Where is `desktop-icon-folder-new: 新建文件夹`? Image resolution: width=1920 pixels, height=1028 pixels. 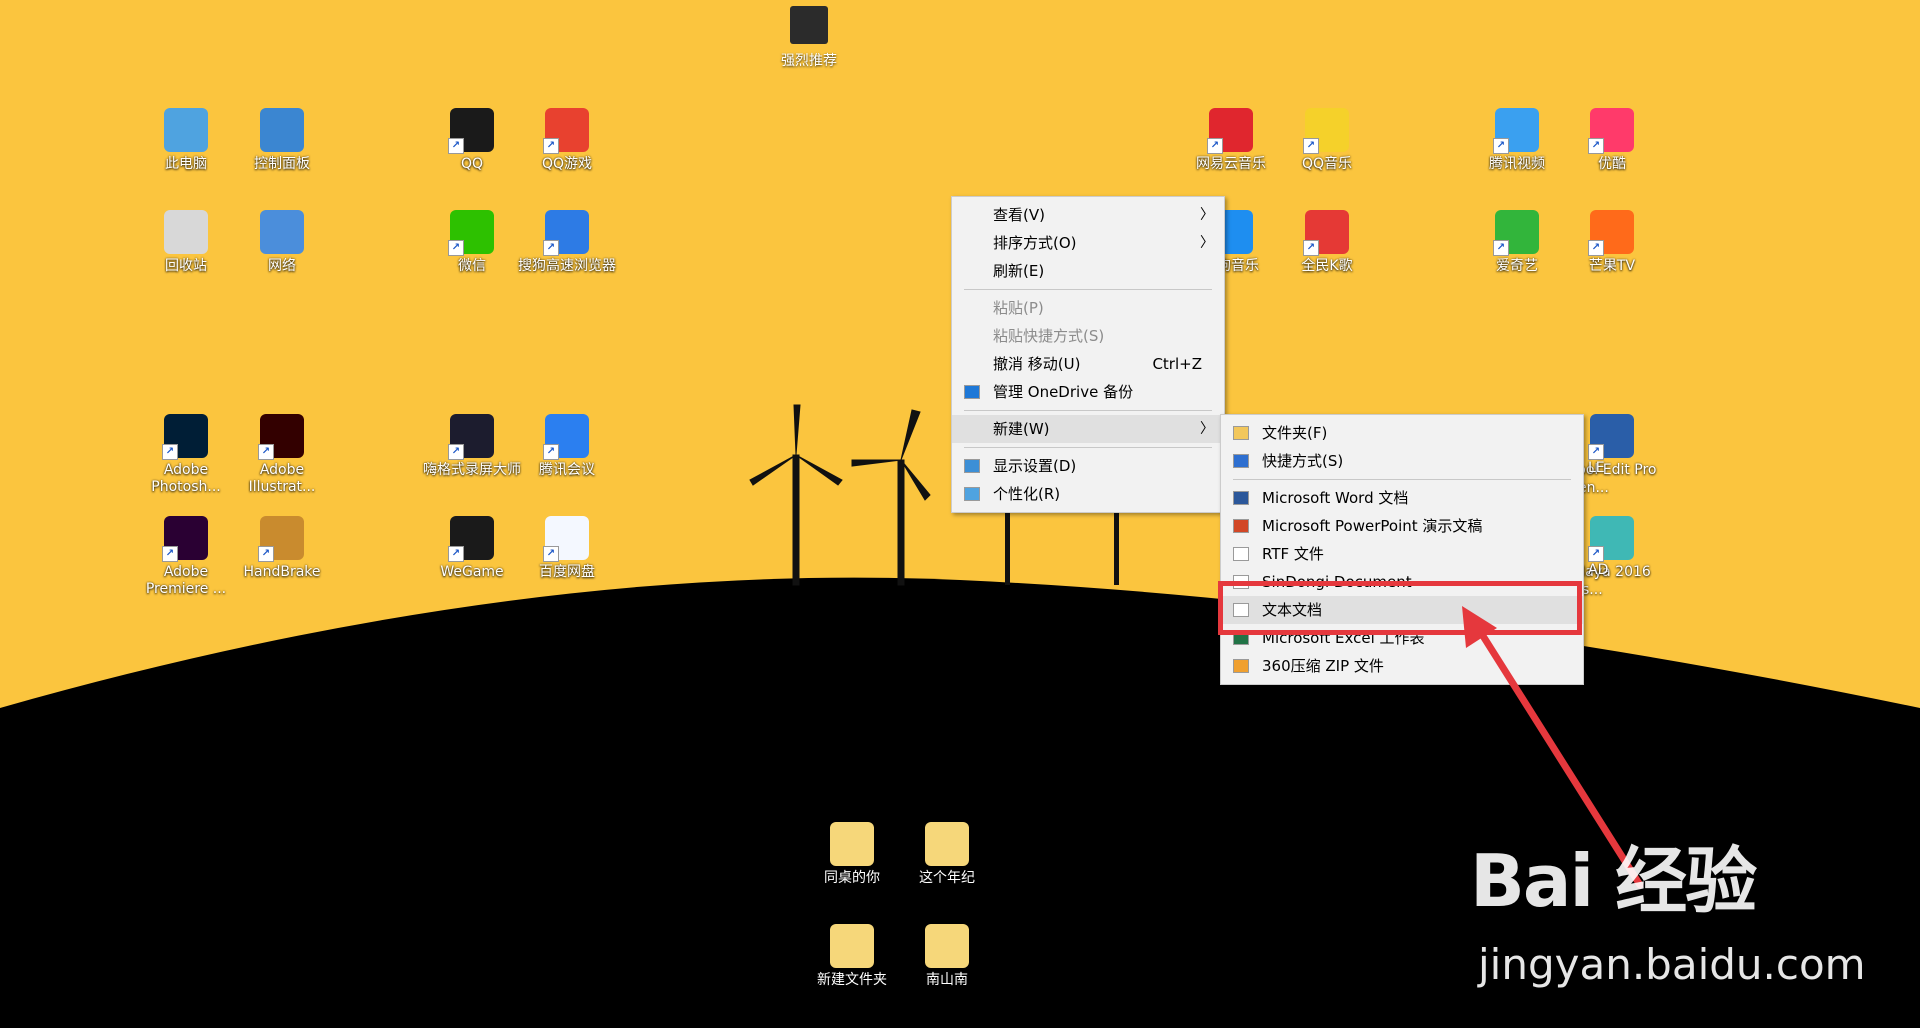 desktop-icon-folder-new: 新建文件夹 is located at coordinates (852, 956).